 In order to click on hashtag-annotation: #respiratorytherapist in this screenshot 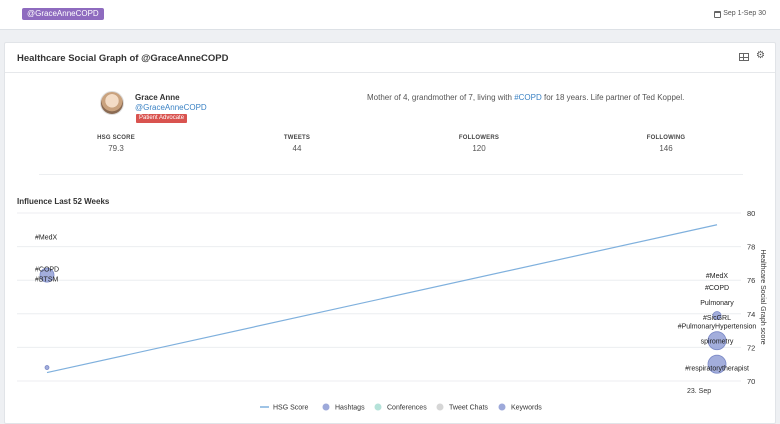, I will do `click(717, 369)`.